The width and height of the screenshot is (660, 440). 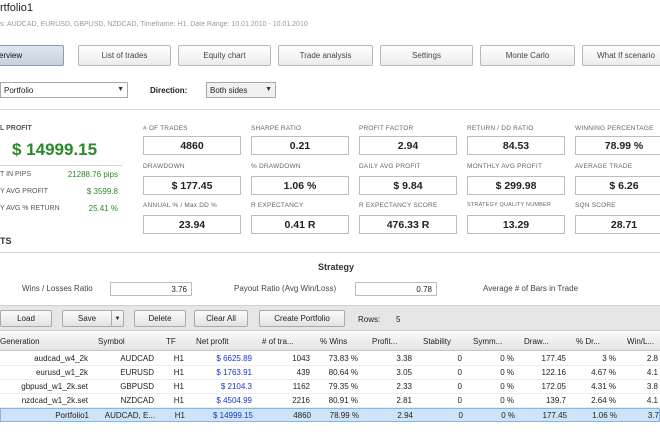 I want to click on sqn-score-label: SQN SCORE, so click(x=595, y=205).